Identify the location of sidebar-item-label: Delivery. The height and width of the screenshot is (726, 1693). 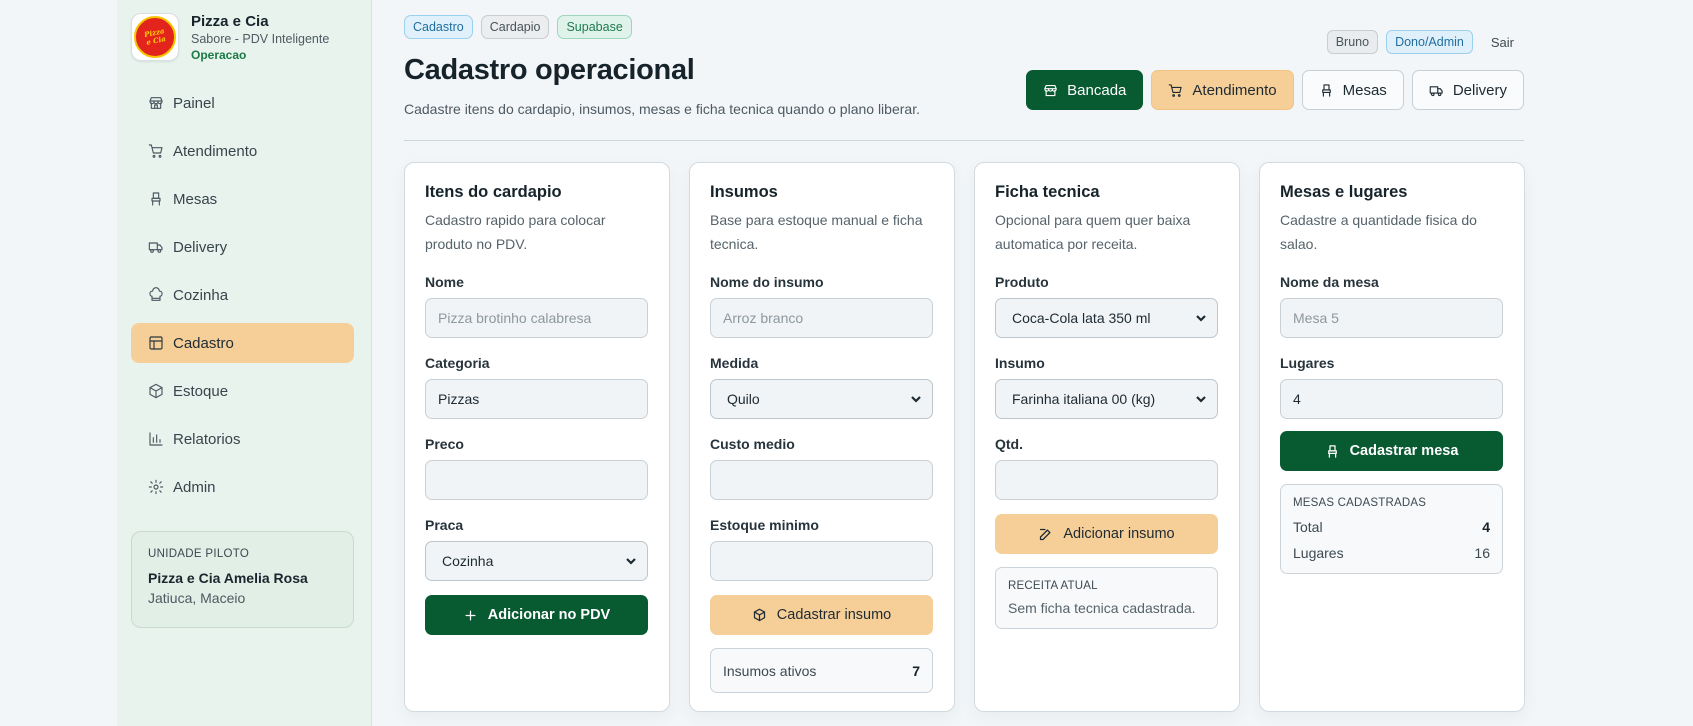
(200, 247).